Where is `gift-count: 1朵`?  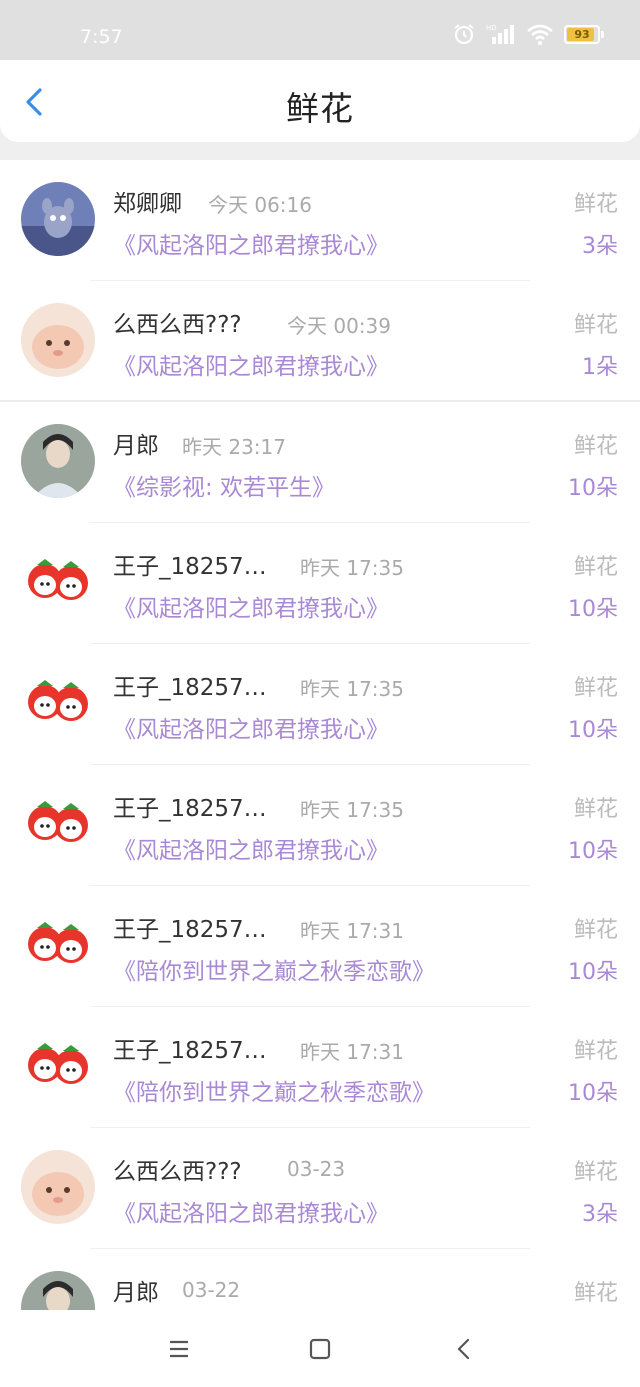
gift-count: 1朵 is located at coordinates (600, 367).